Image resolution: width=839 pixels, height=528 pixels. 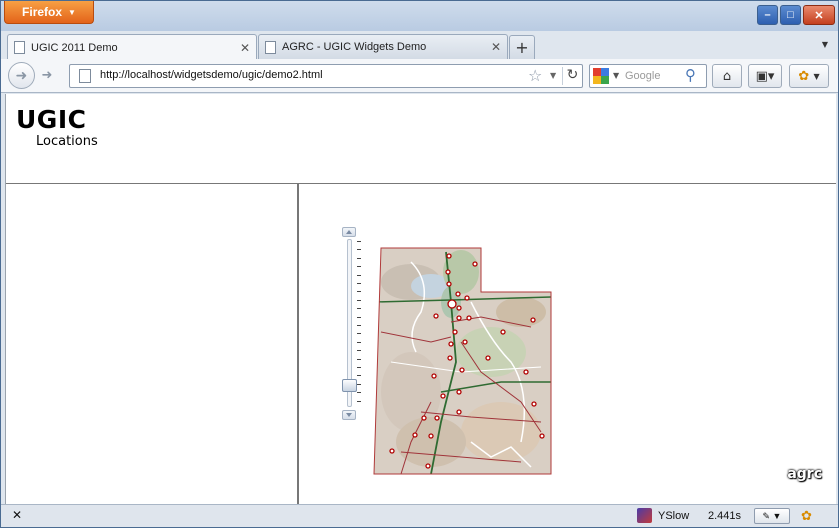 What do you see at coordinates (572, 76) in the screenshot?
I see `reload-icon: ↻` at bounding box center [572, 76].